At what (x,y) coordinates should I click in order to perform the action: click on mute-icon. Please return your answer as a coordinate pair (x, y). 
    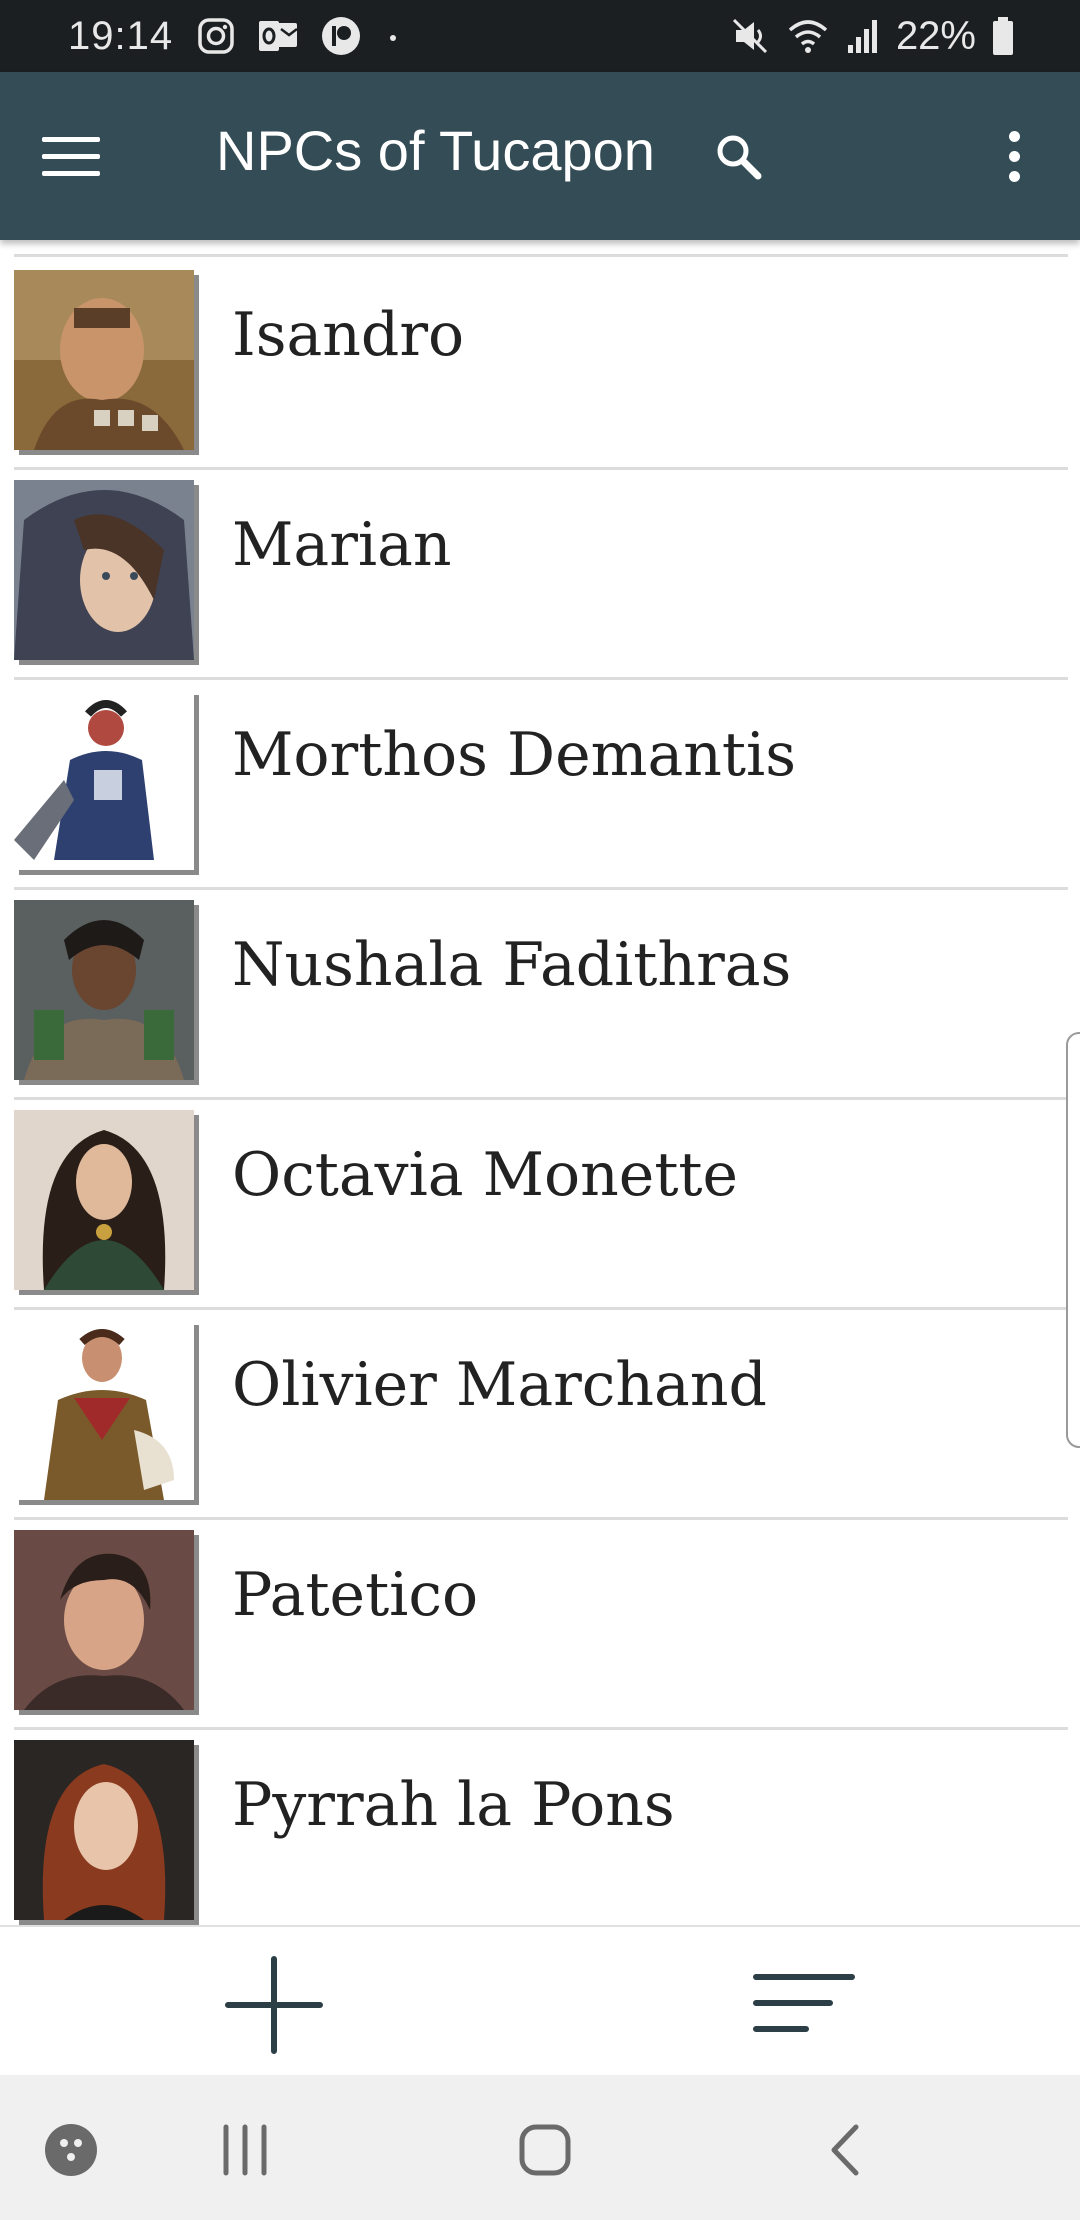
    Looking at the image, I should click on (750, 36).